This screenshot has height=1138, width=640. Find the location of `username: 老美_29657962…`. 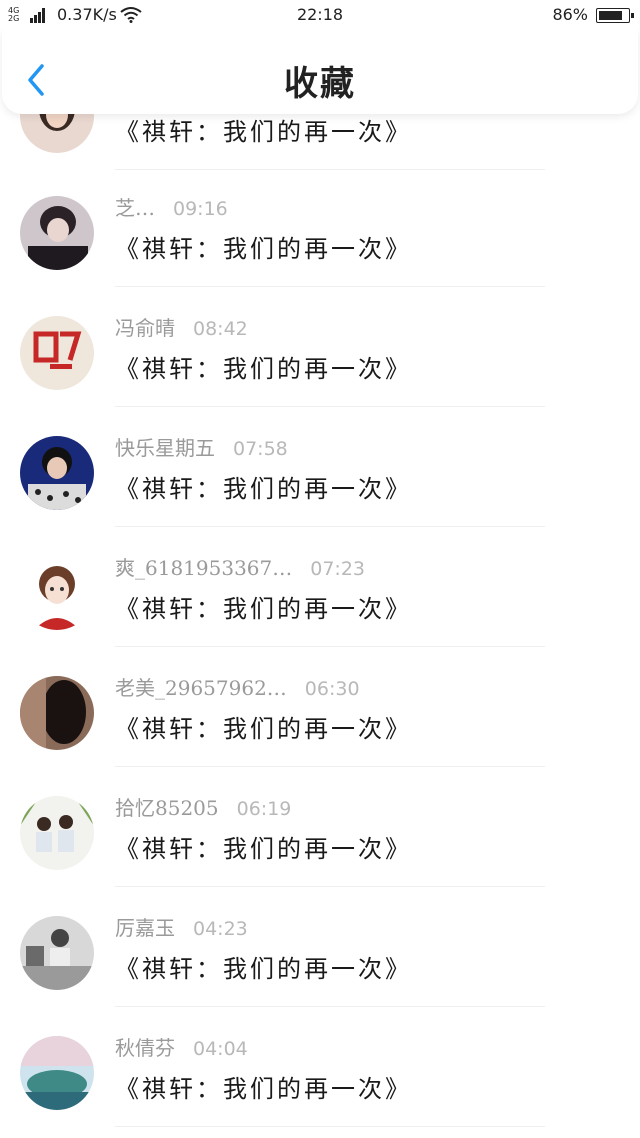

username: 老美_29657962… is located at coordinates (201, 688).